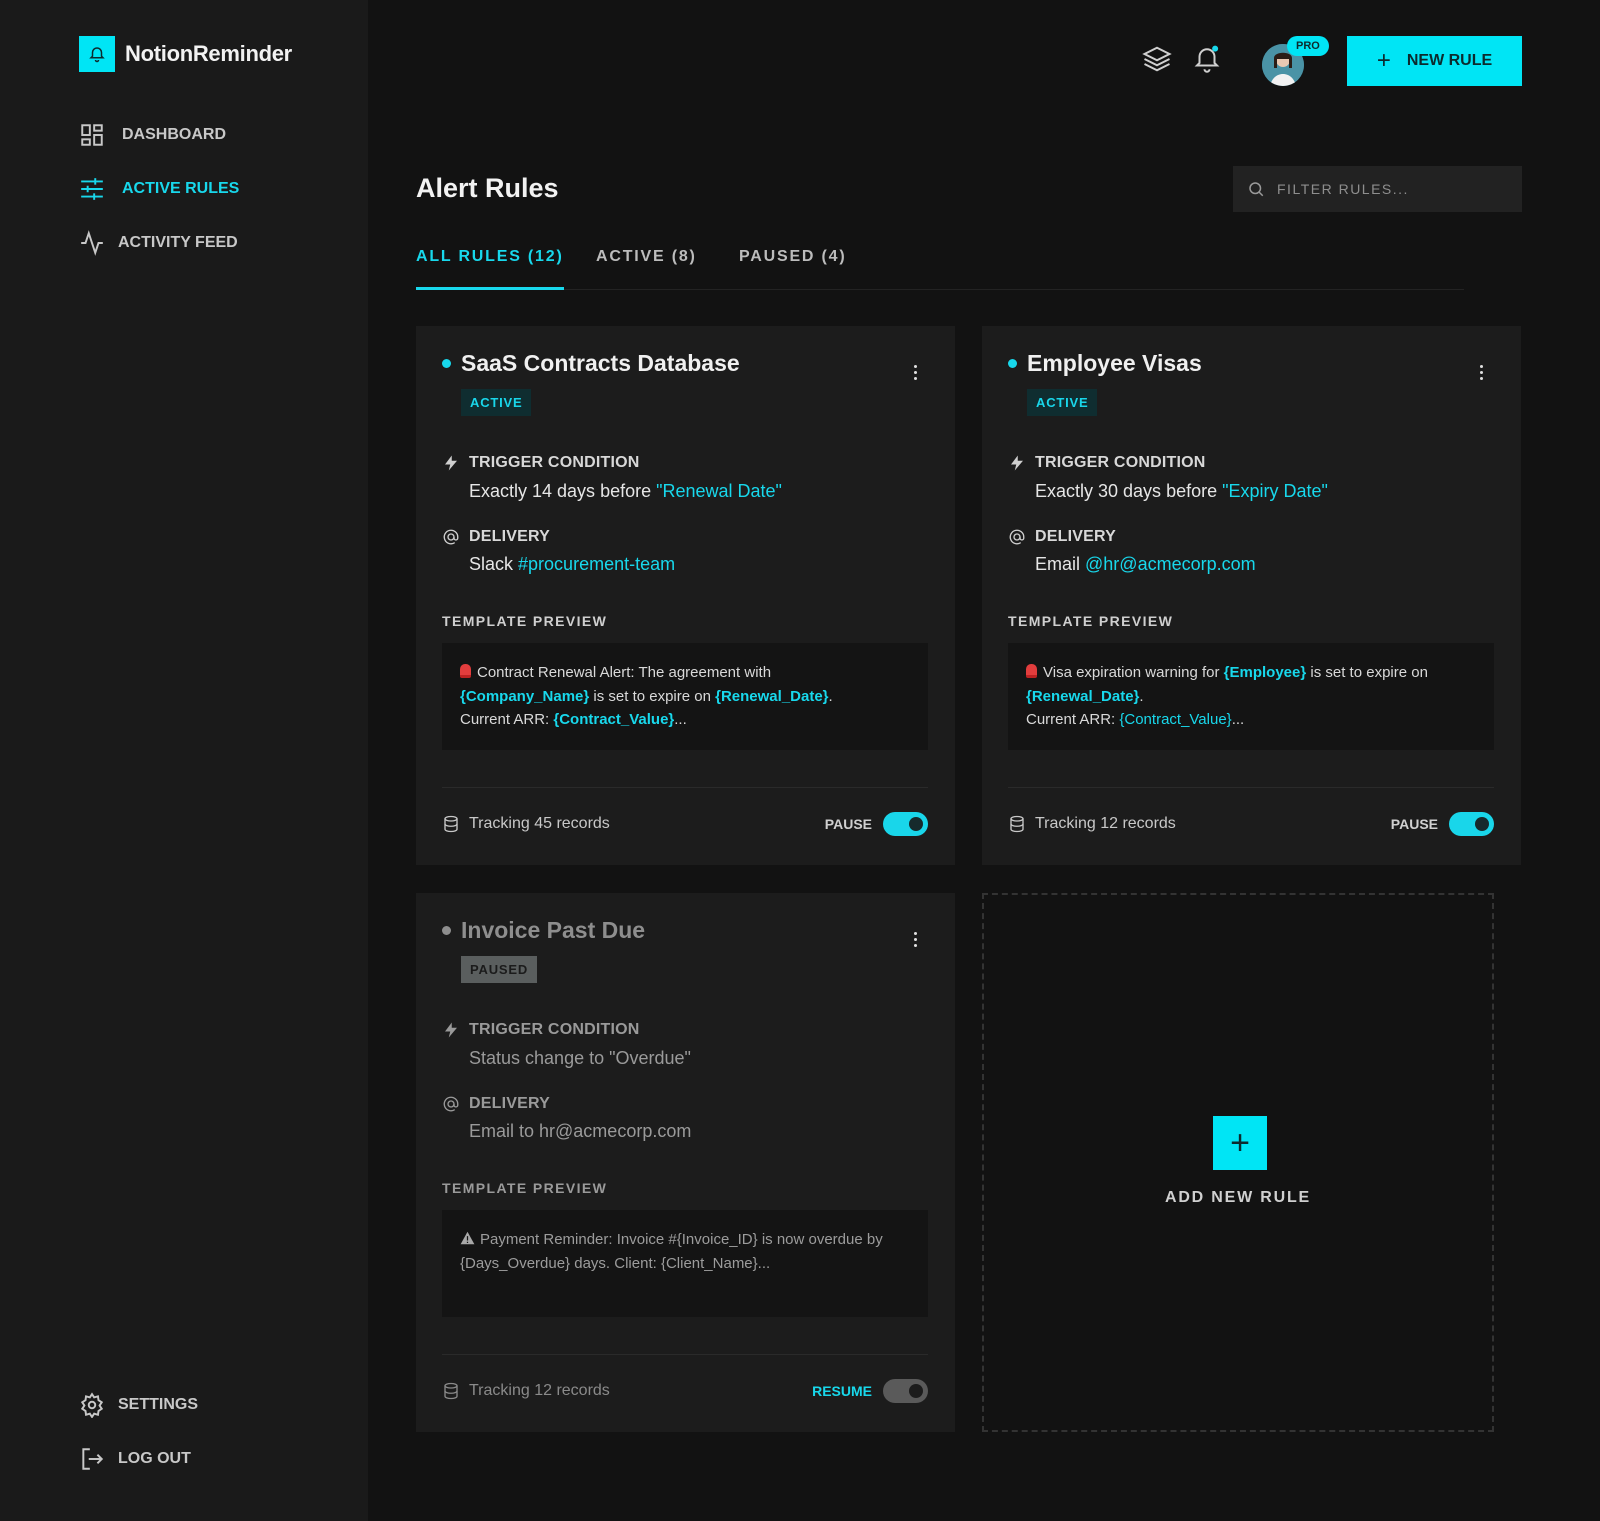 This screenshot has height=1521, width=1600. I want to click on sidebar-item-label: ACTIVITY FEED, so click(178, 242).